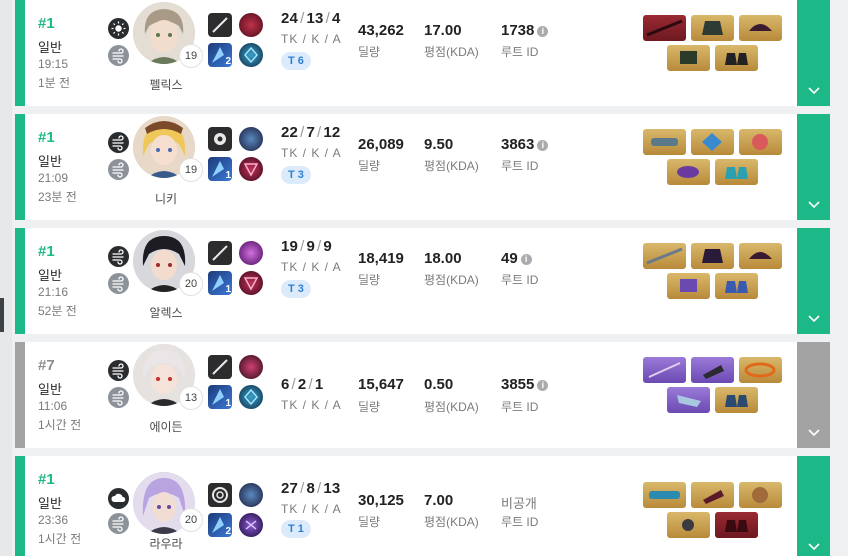 The height and width of the screenshot is (556, 848). Describe the element at coordinates (46, 23) in the screenshot. I see `match-rank: #1` at that location.